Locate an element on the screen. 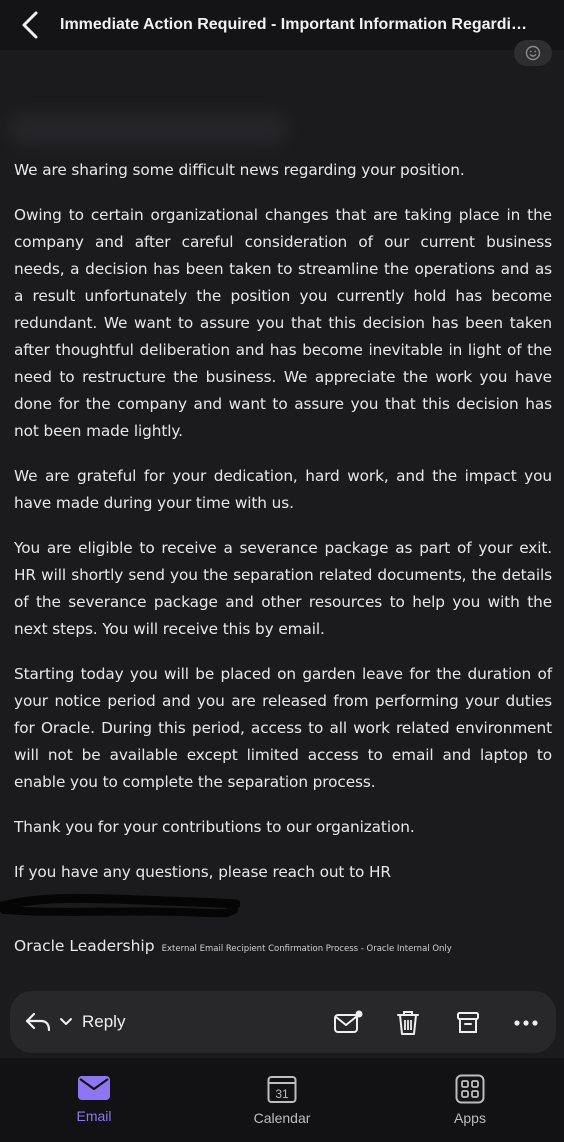 The height and width of the screenshot is (1142, 564). more-options-button is located at coordinates (526, 1023).